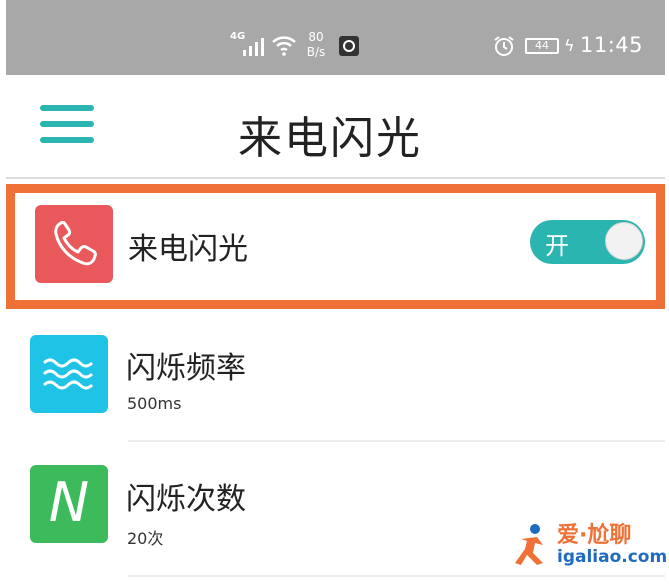 This screenshot has height=584, width=669. I want to click on signal-icon, so click(253, 47).